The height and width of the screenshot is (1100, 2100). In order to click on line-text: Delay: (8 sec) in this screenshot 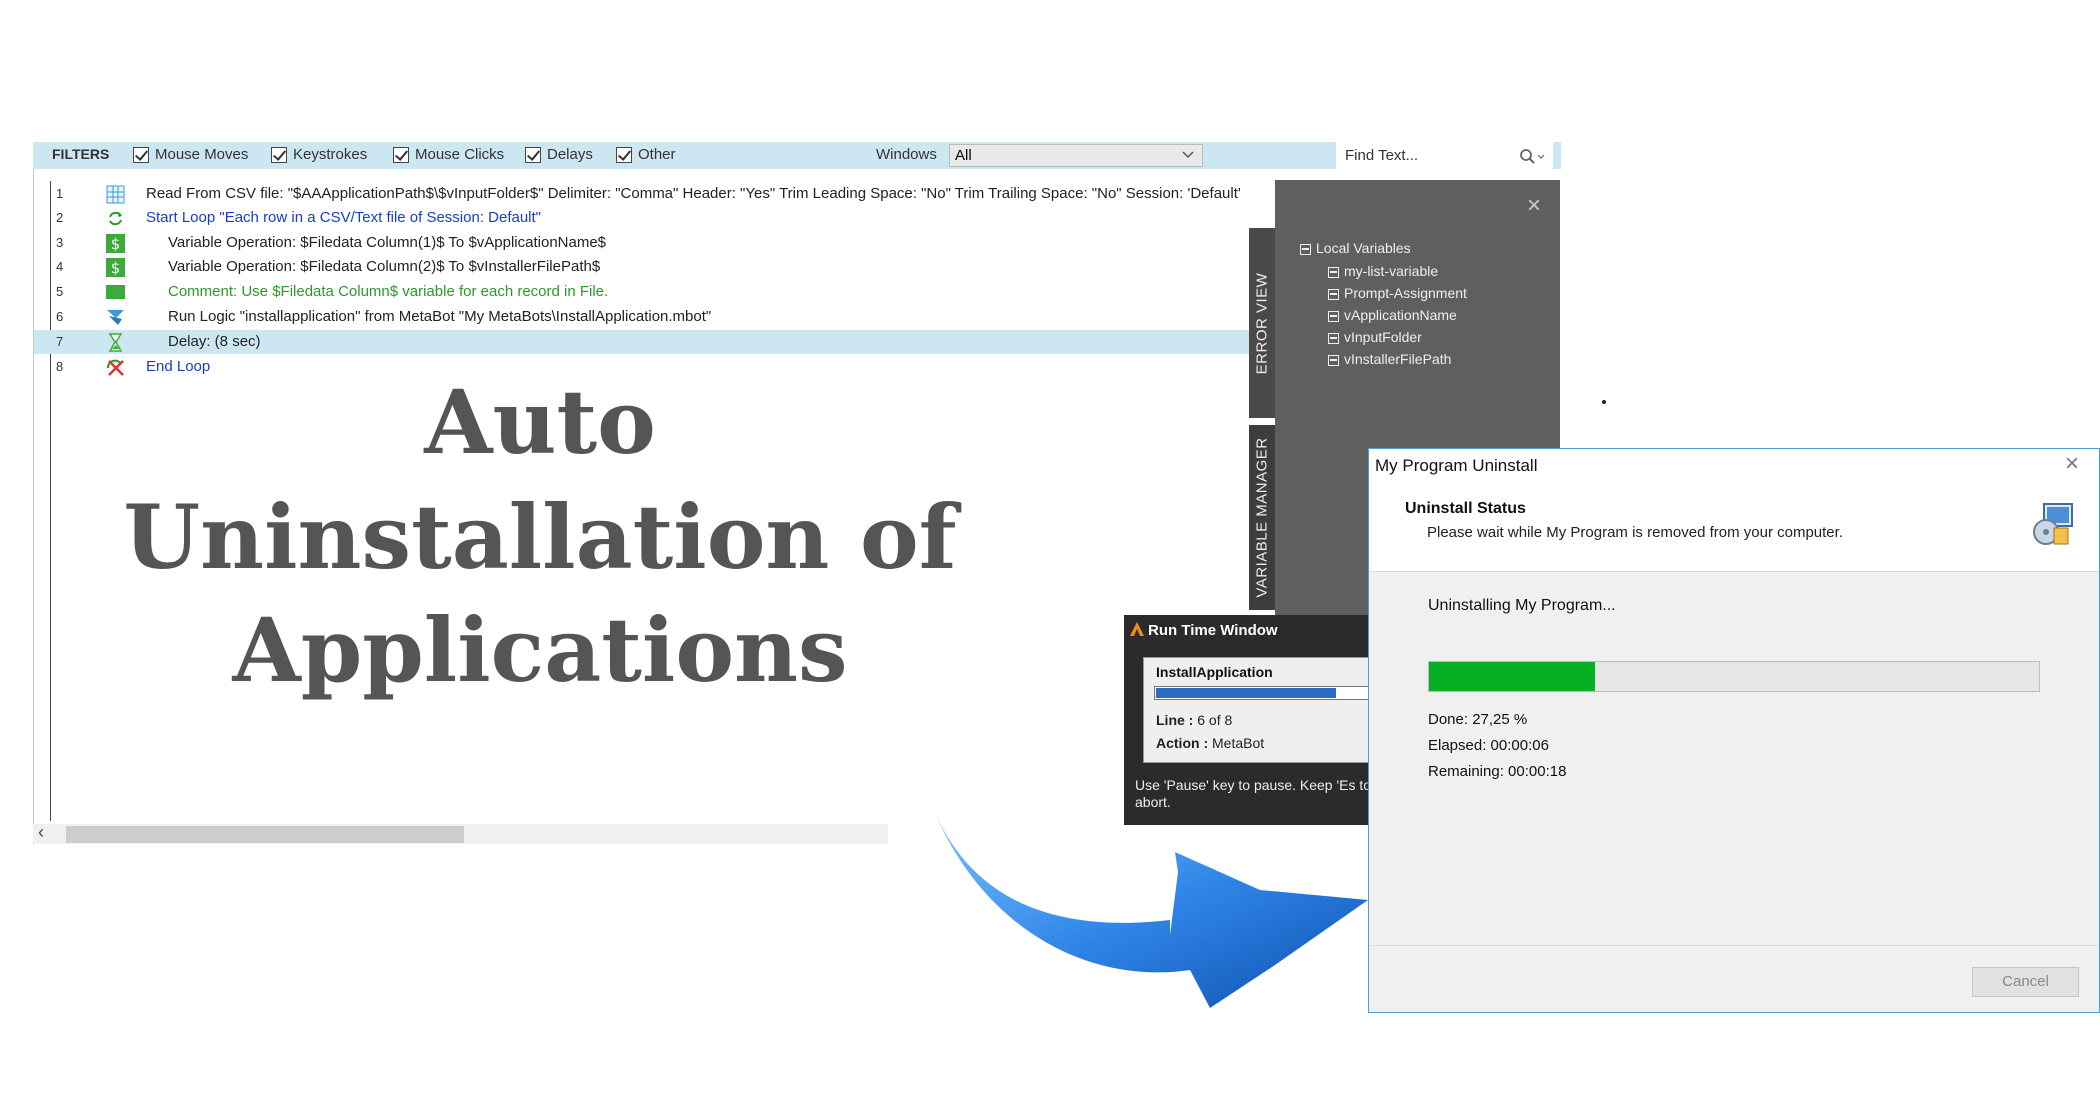, I will do `click(214, 341)`.